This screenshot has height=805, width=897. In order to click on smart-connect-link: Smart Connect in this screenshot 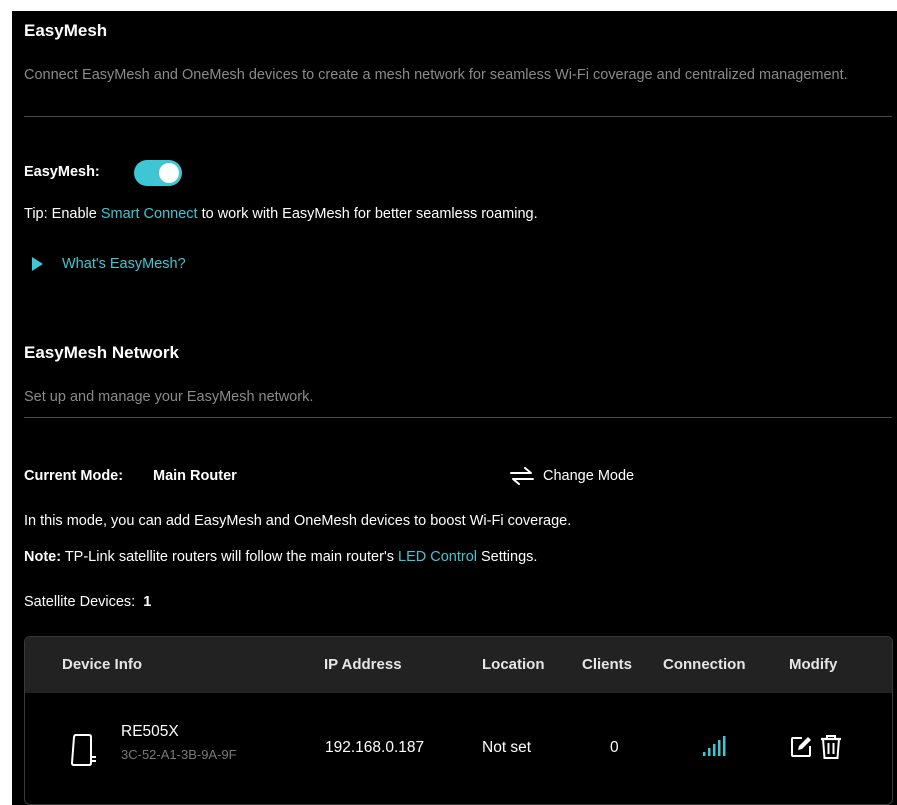, I will do `click(149, 214)`.